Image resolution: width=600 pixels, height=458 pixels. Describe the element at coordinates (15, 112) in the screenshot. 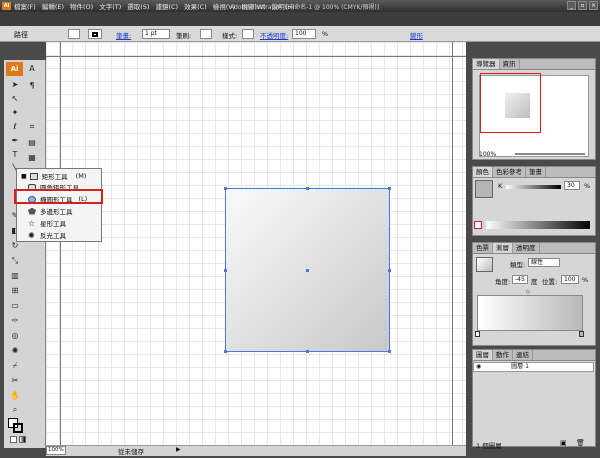

I see `magic-wand-icon: ✦` at that location.